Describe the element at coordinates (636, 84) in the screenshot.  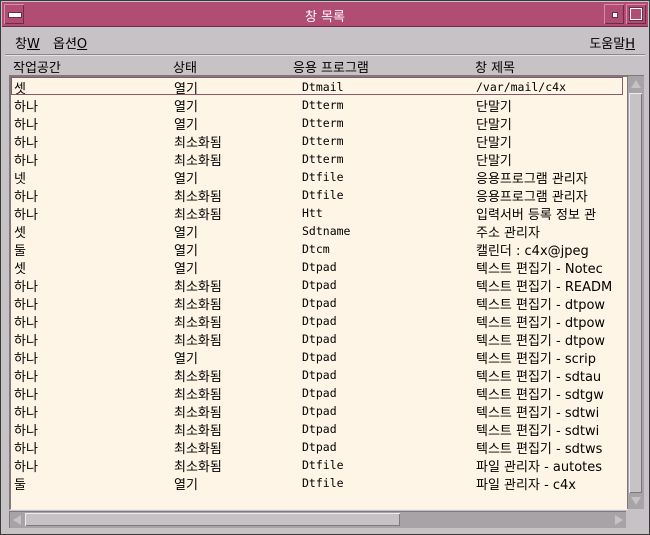
I see `scroll-up-arrow-icon` at that location.